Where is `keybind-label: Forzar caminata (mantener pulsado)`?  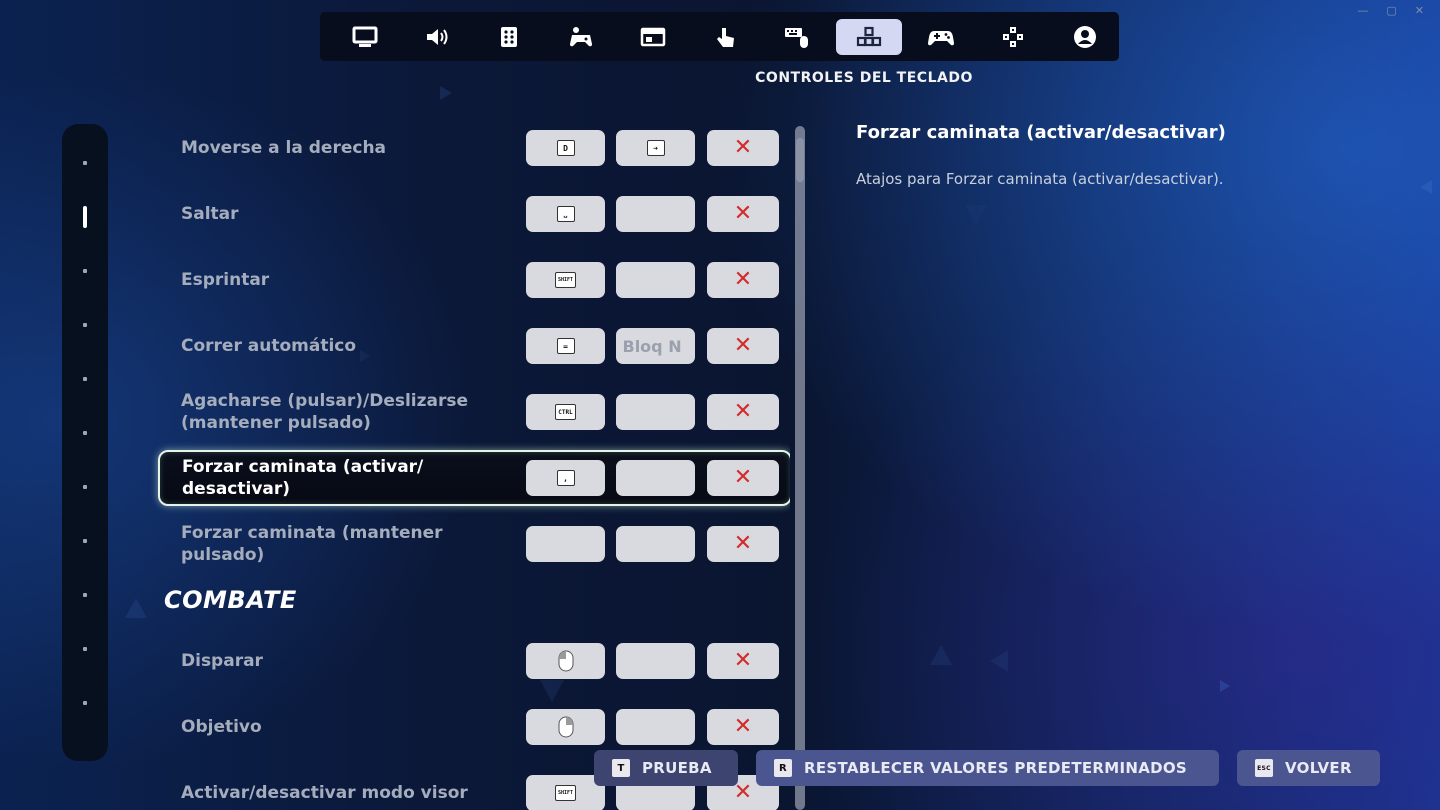 keybind-label: Forzar caminata (mantener pulsado) is located at coordinates (312, 544).